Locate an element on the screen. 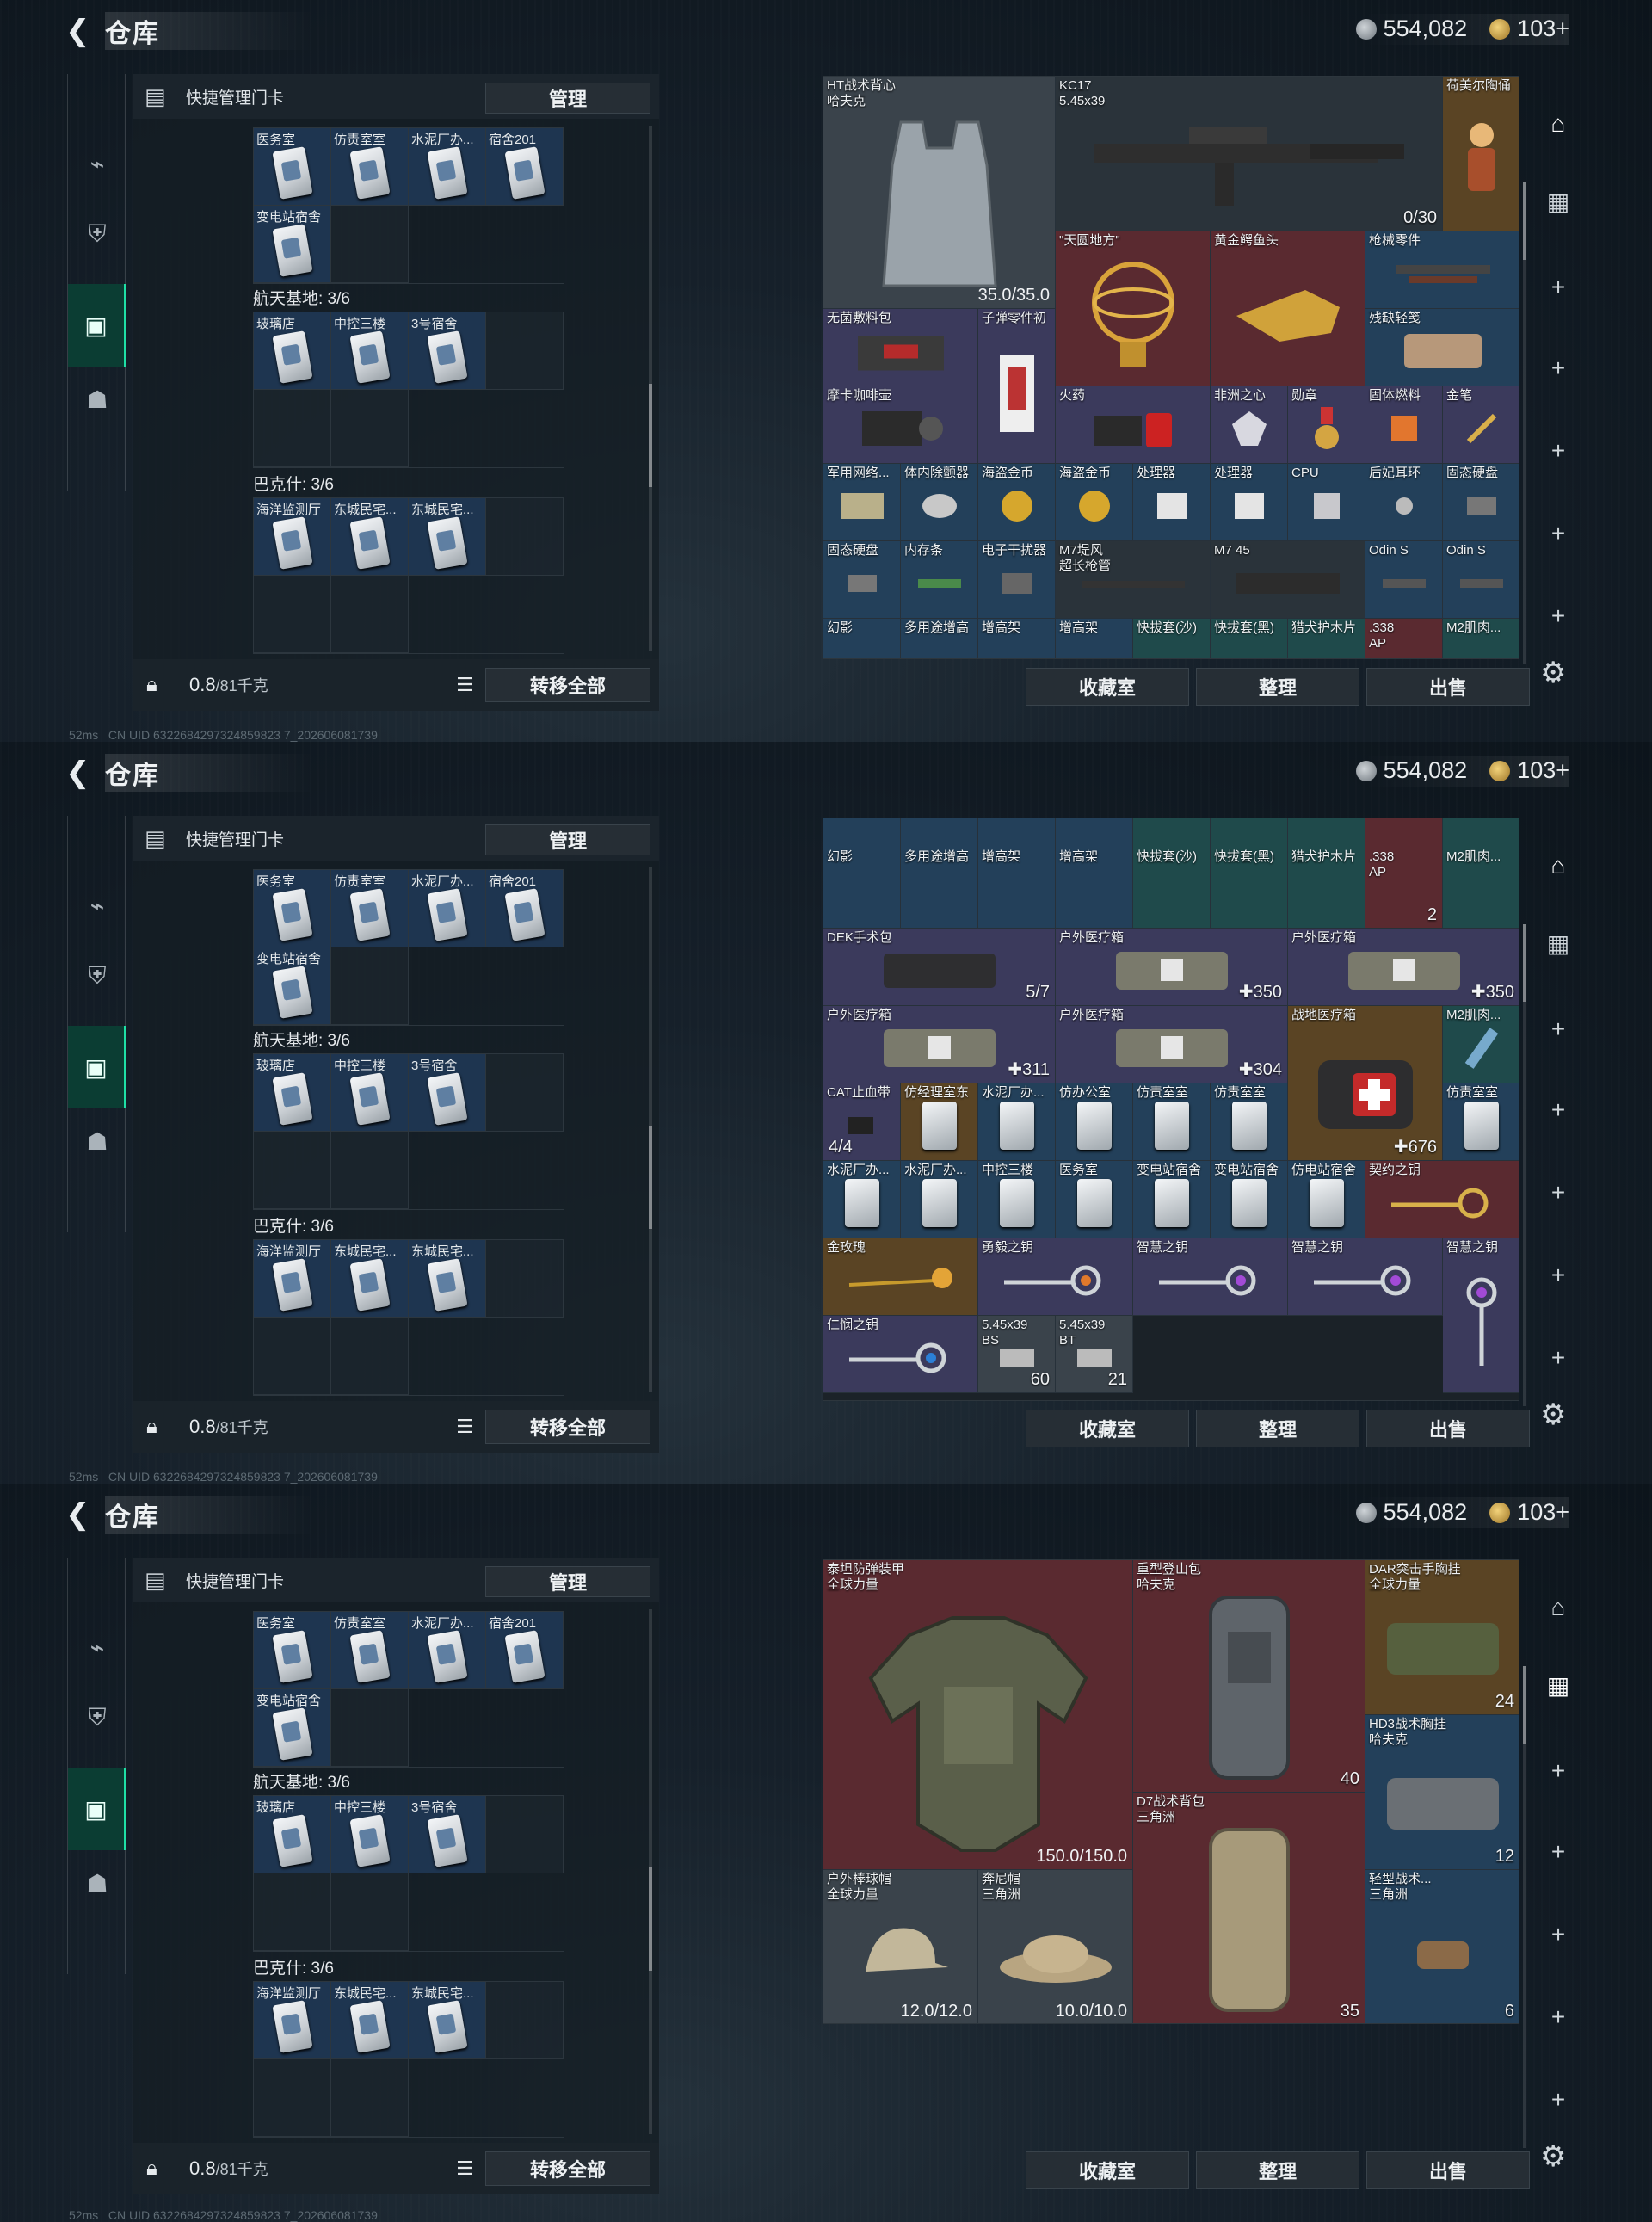 The image size is (1652, 2222). stash-item: 猎犬护木片 is located at coordinates (1326, 873).